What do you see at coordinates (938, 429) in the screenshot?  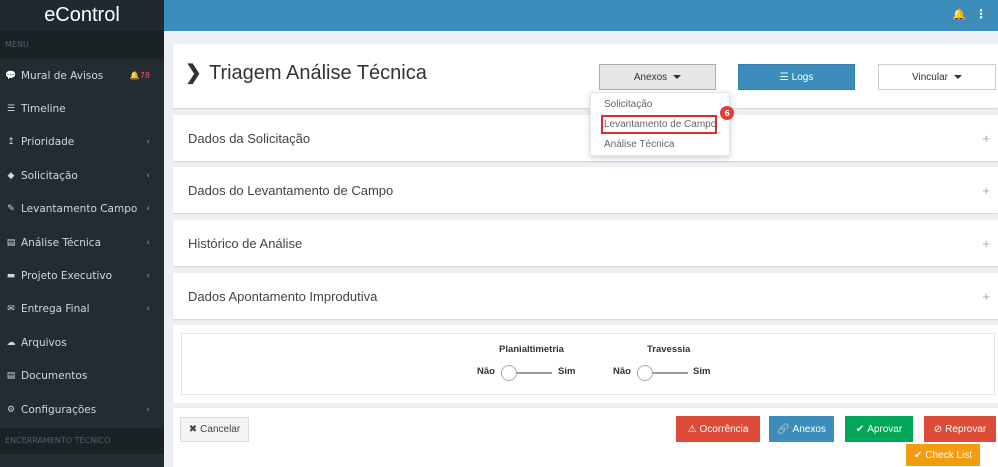 I see `ban-icon: ⊘` at bounding box center [938, 429].